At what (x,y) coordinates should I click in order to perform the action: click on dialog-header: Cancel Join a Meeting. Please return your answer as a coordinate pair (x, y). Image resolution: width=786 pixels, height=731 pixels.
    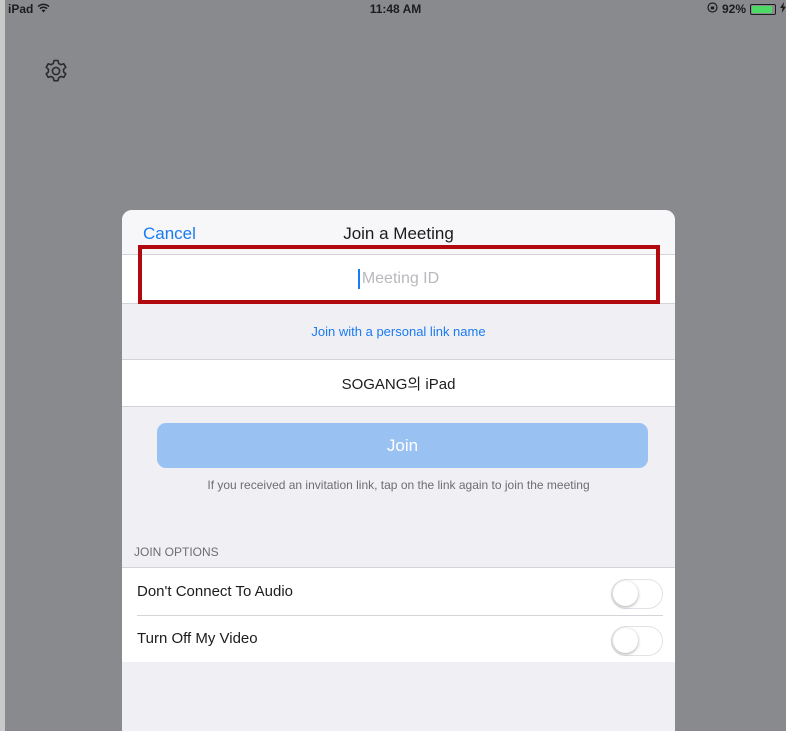
    Looking at the image, I should click on (398, 232).